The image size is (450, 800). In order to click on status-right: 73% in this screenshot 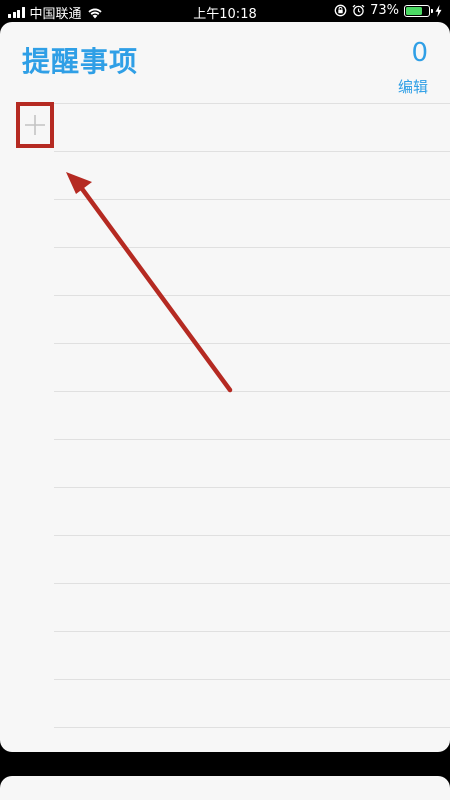, I will do `click(388, 10)`.